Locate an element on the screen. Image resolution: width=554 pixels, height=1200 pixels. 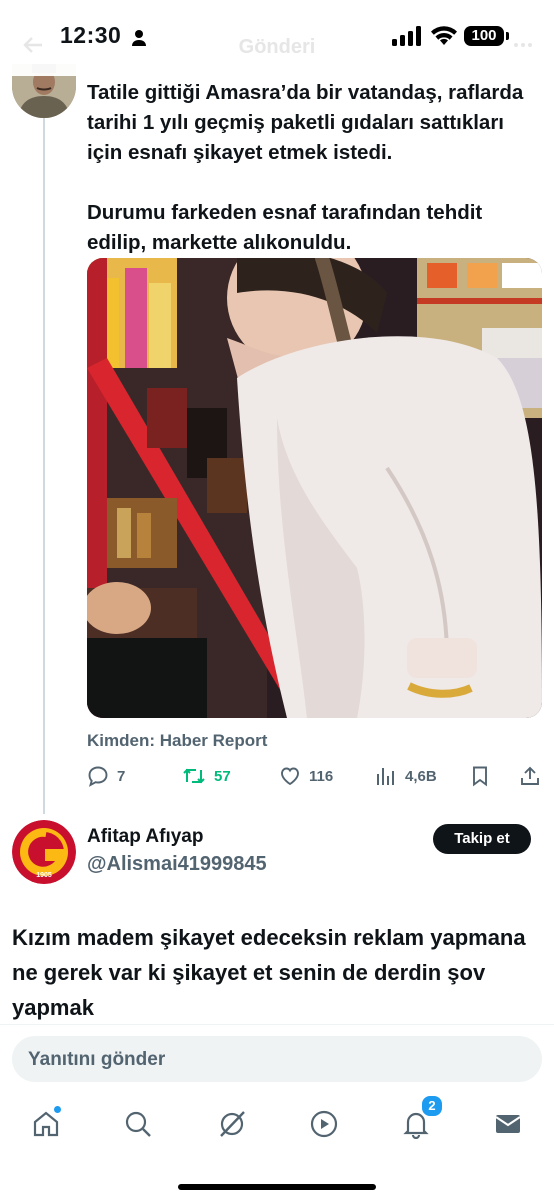
tweet-actions: 7 57 116 4,6B is located at coordinates (317, 776).